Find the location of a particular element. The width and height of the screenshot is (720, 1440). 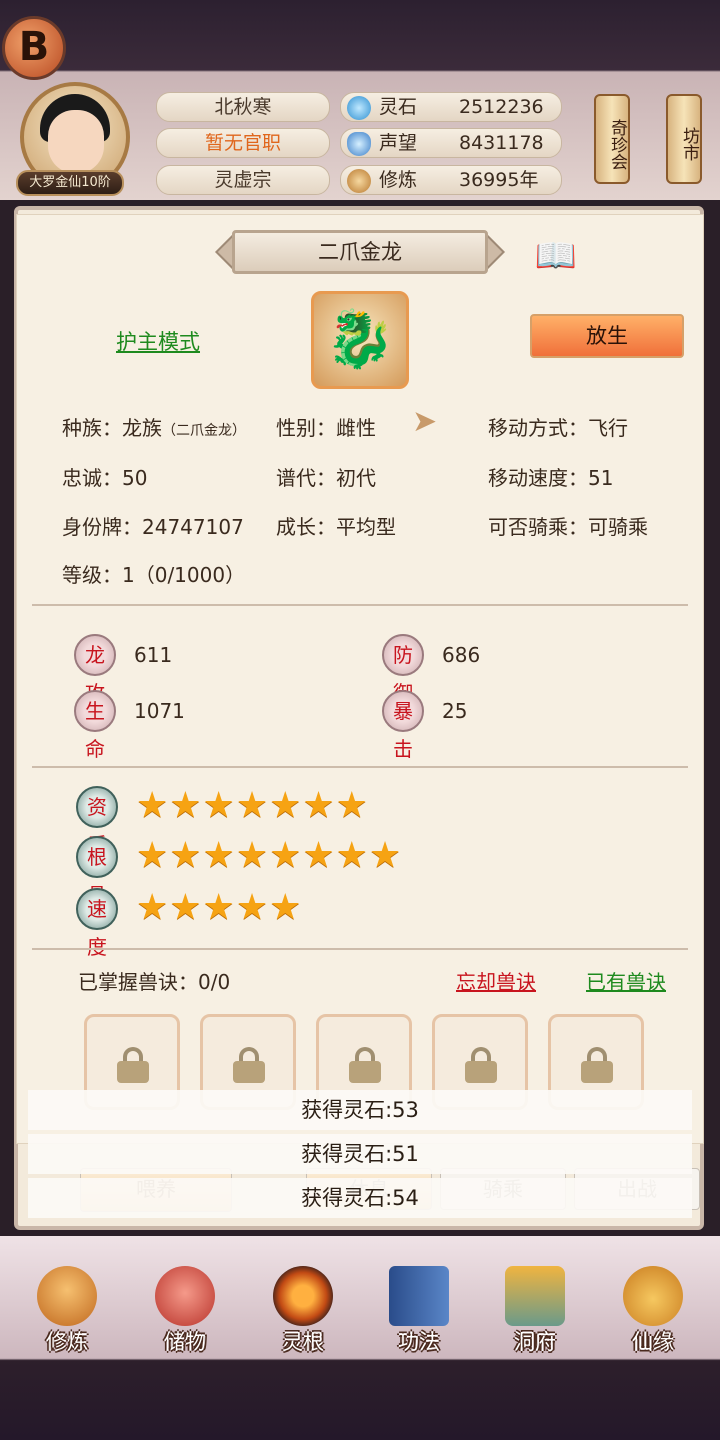

resource-prestige: 声望 8431178 is located at coordinates (451, 143).